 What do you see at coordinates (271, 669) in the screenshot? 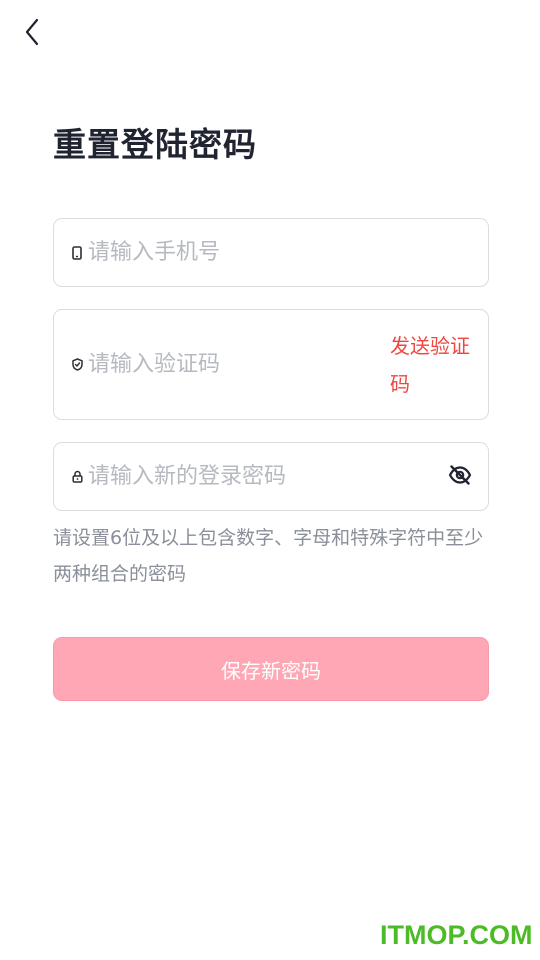
I see `save-new-password-button: 保存新密码` at bounding box center [271, 669].